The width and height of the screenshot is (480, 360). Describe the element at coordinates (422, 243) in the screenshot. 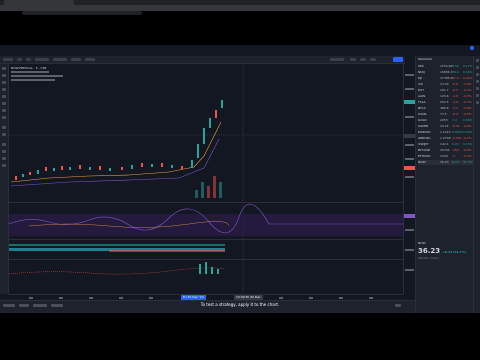

I see `details-symbol: NOW` at that location.